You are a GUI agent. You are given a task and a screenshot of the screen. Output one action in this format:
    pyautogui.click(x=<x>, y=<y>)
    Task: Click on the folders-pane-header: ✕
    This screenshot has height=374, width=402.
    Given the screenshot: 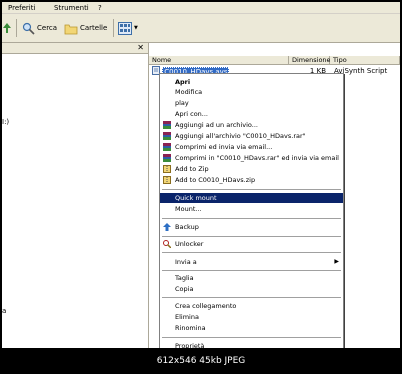 What is the action you would take?
    pyautogui.click(x=75, y=48)
    